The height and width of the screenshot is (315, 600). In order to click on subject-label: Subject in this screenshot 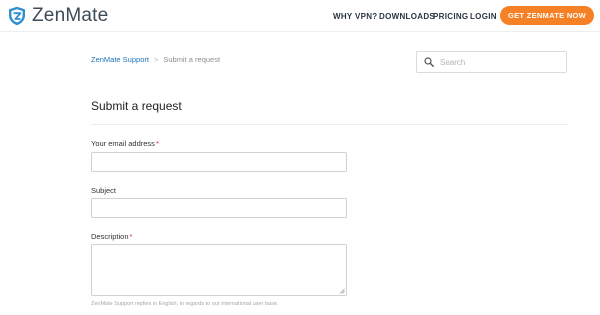, I will do `click(103, 190)`.